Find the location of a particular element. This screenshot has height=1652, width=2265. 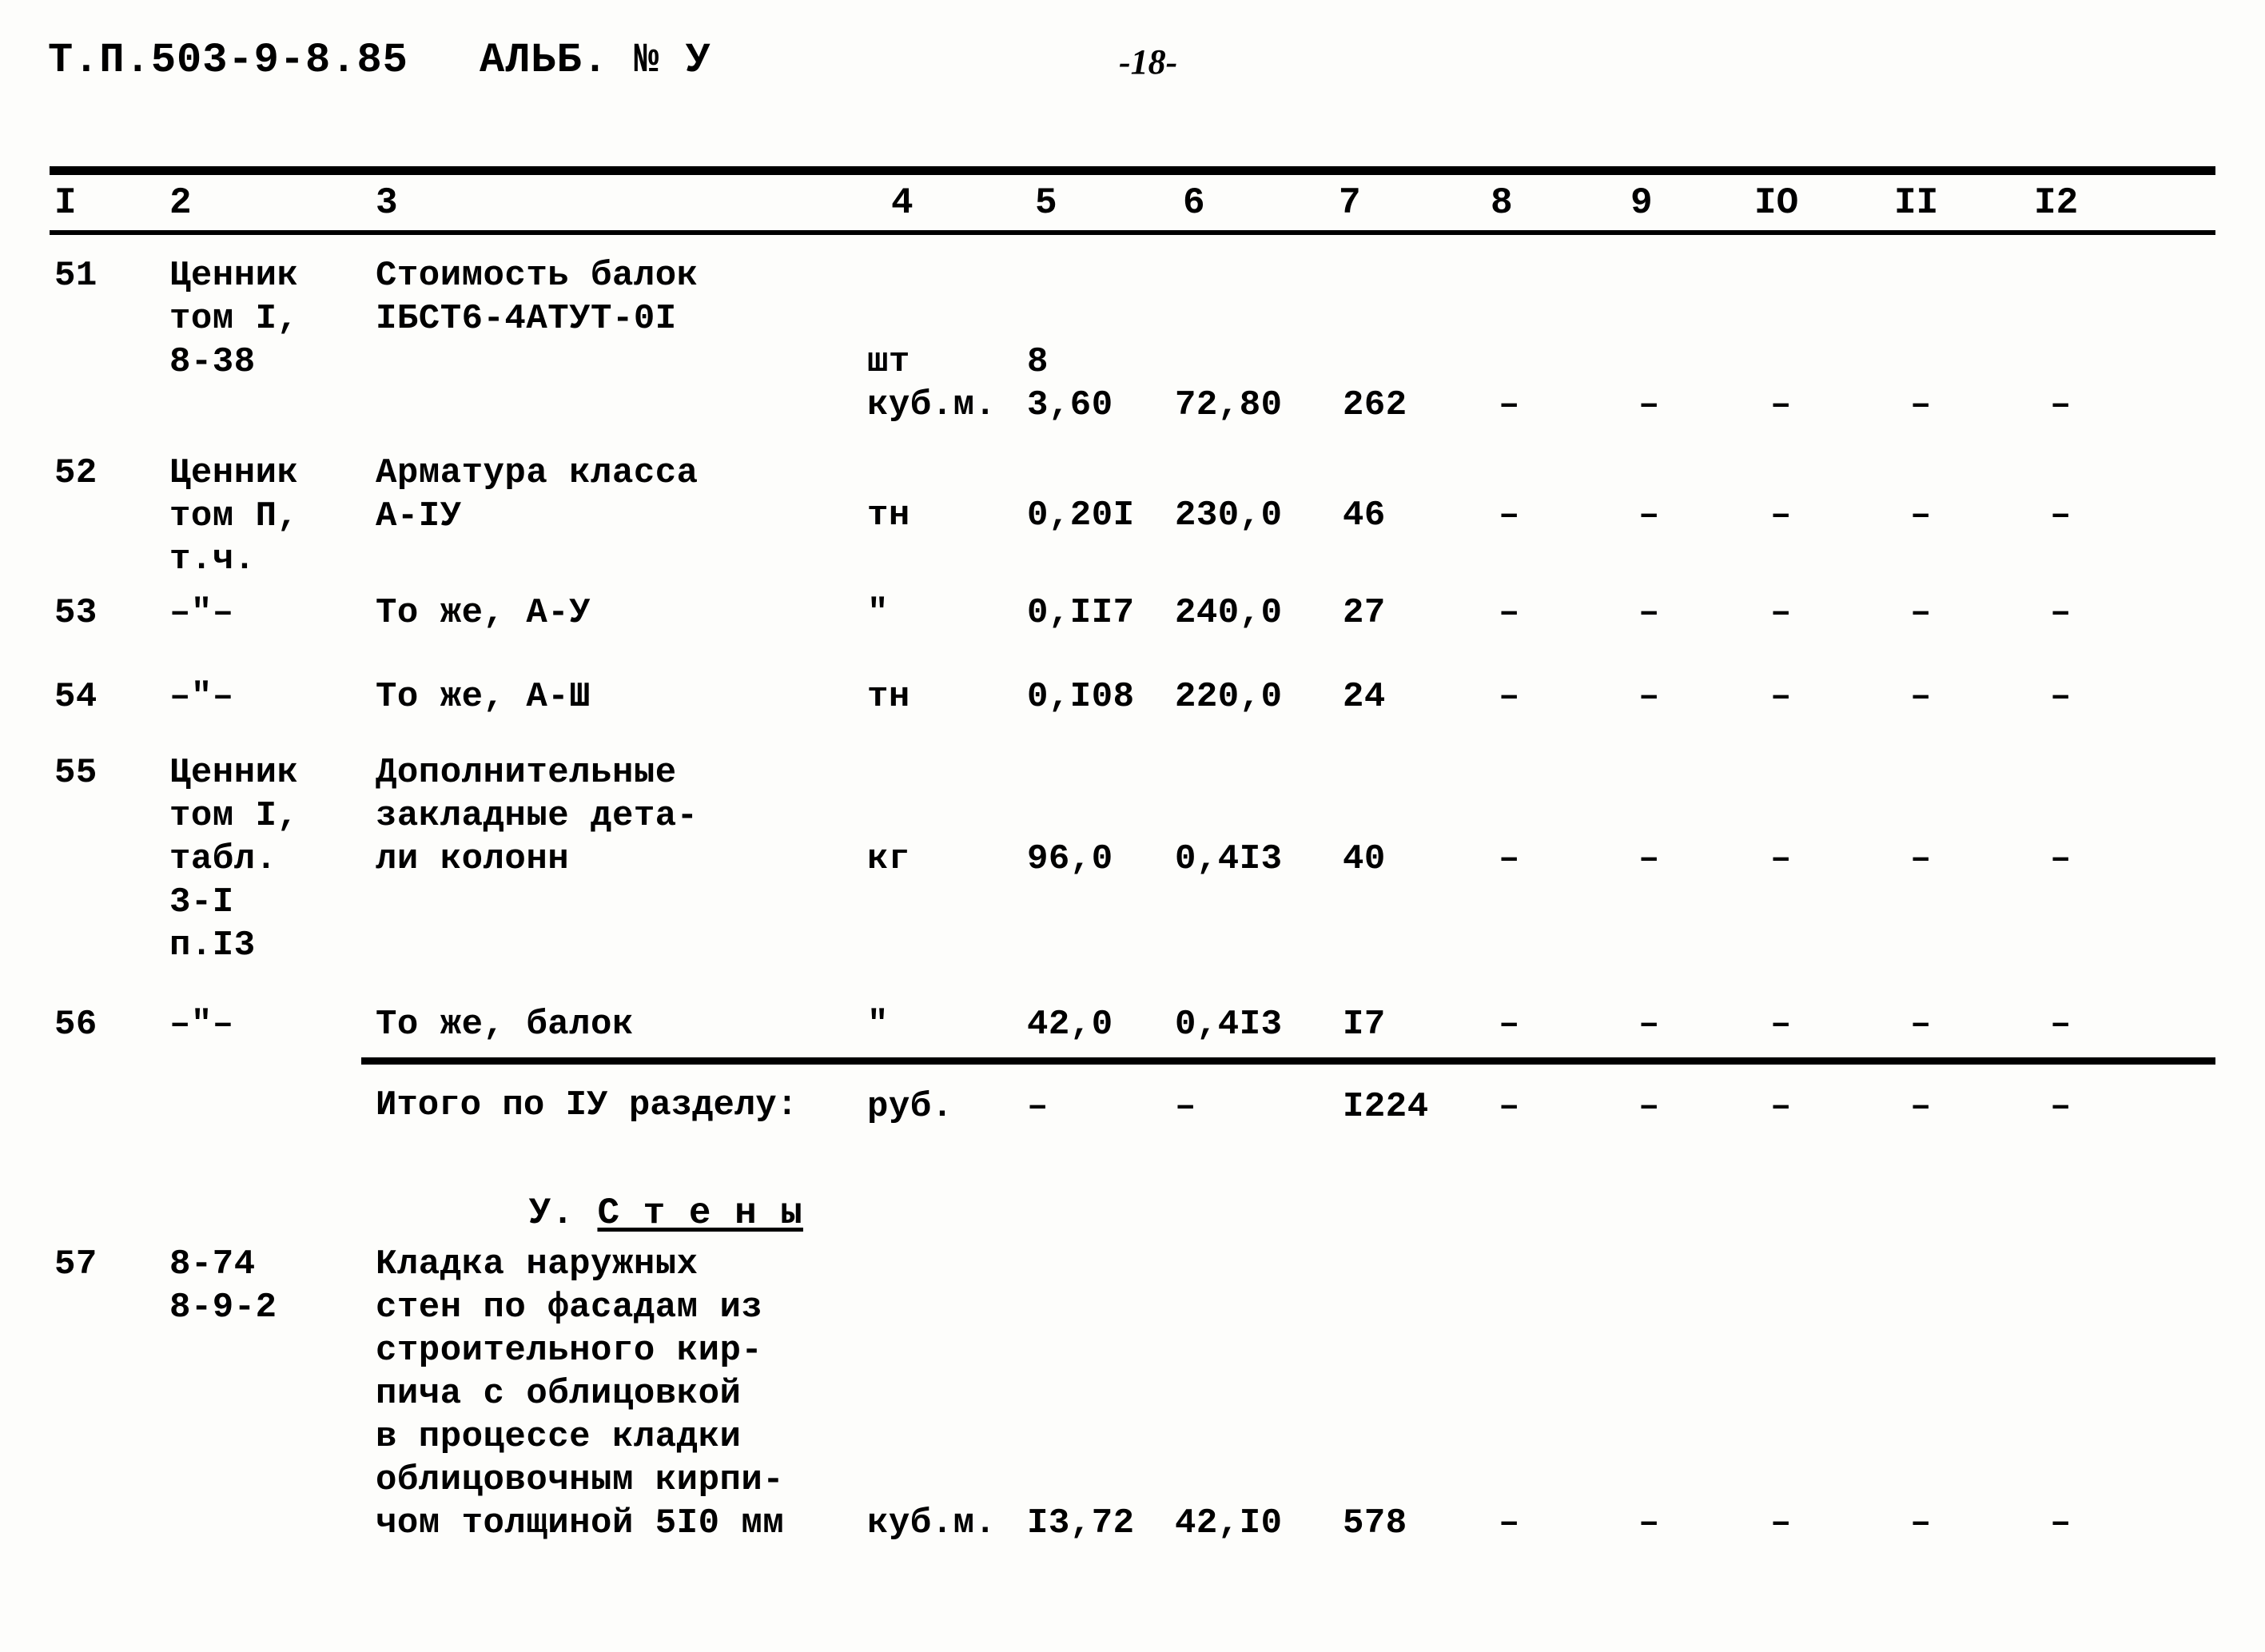

unit-secondary: куб.м. is located at coordinates (932, 405).